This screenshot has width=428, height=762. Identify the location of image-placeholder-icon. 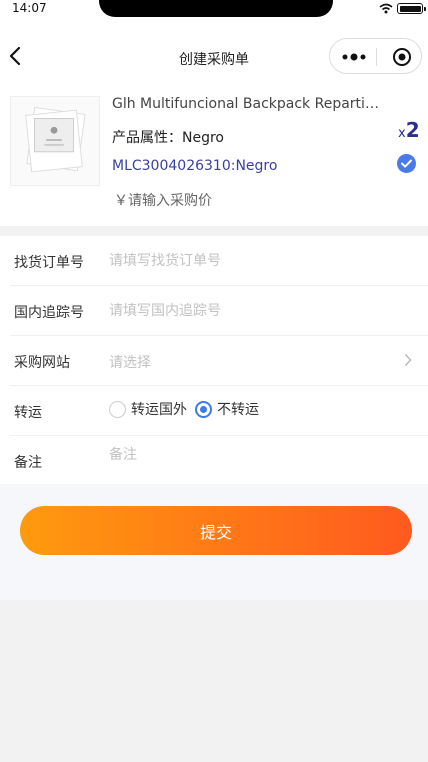
(55, 139).